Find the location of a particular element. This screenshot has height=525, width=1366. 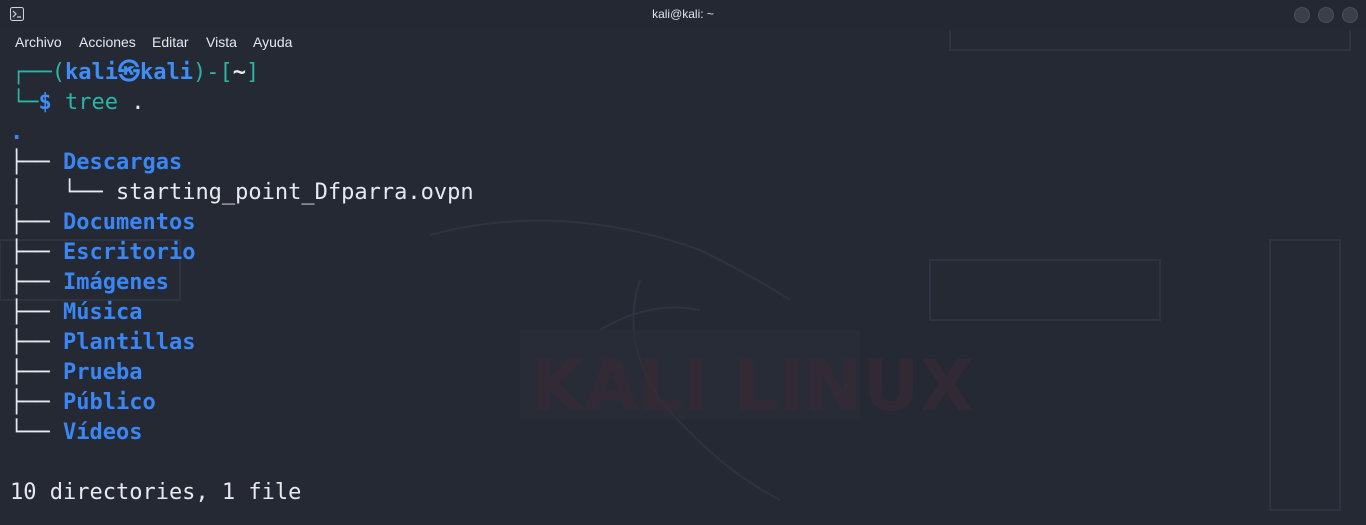

prompt-user: kali is located at coordinates (91, 72).